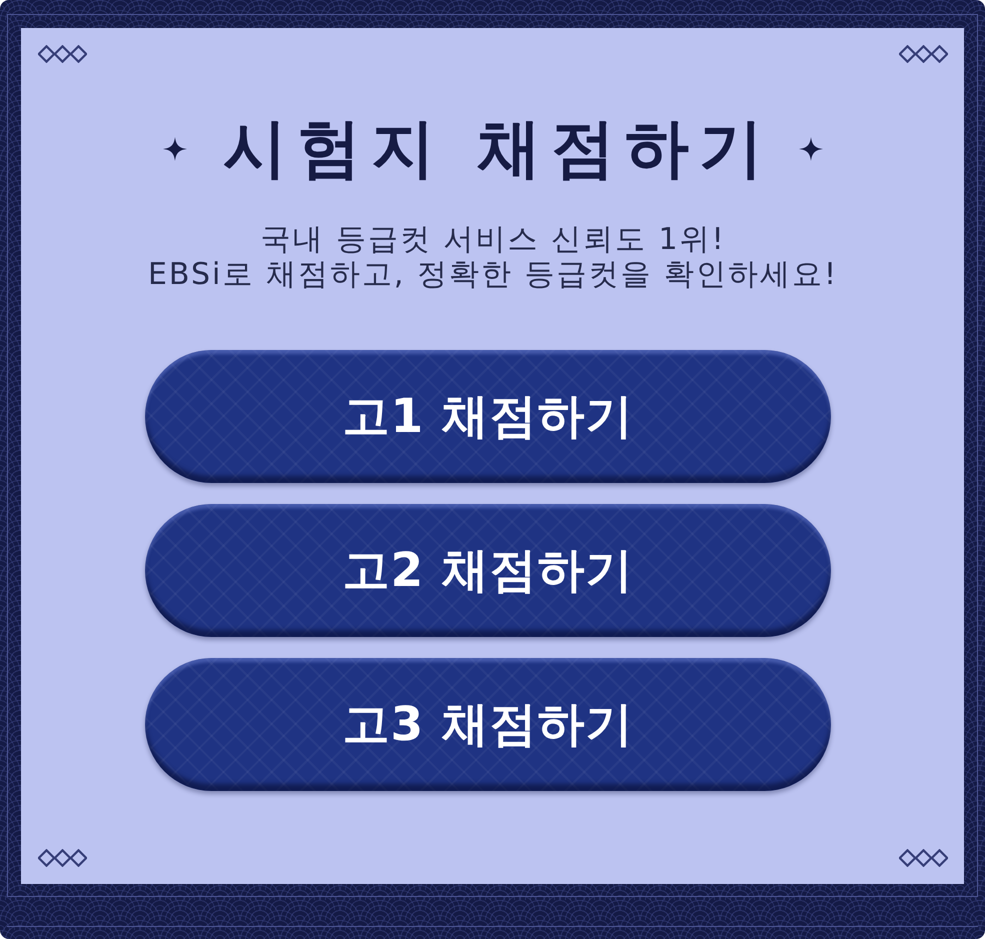 The width and height of the screenshot is (985, 939). Describe the element at coordinates (488, 570) in the screenshot. I see `grade-scoring-button: 고2 채점하기` at that location.